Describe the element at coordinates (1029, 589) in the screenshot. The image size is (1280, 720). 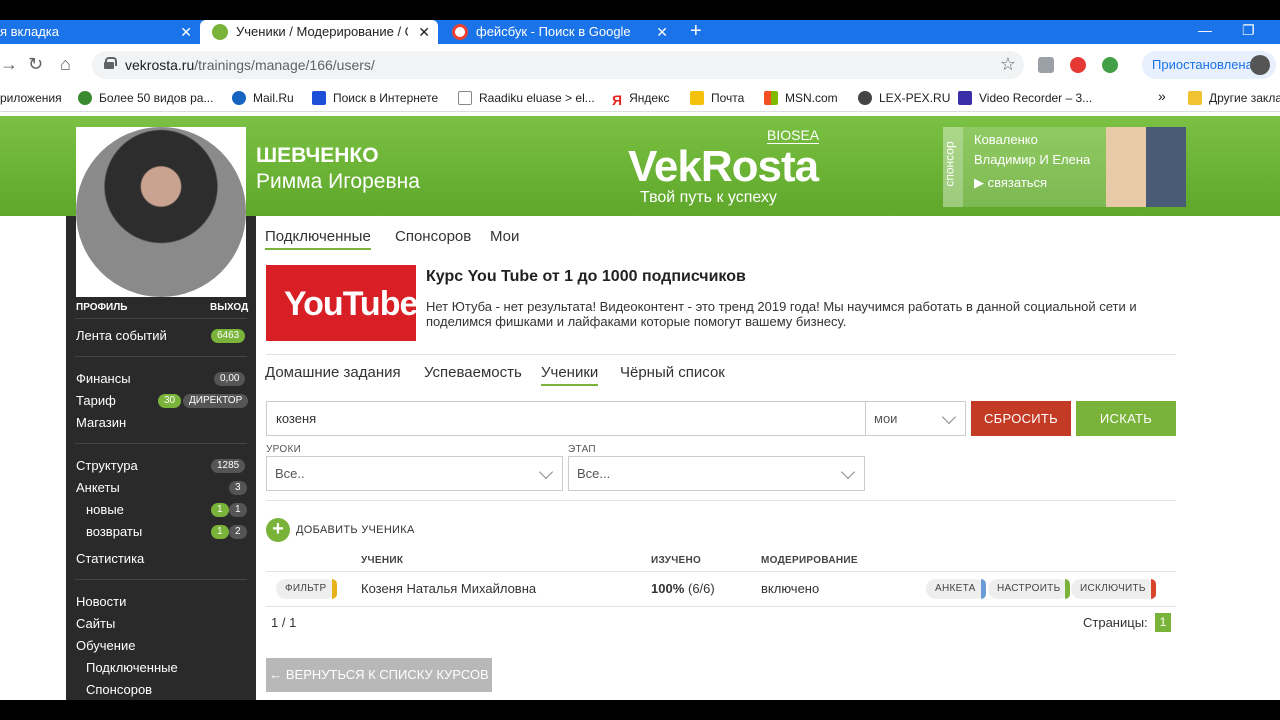
I see `configure-button: НАСТРОИТЬ` at that location.